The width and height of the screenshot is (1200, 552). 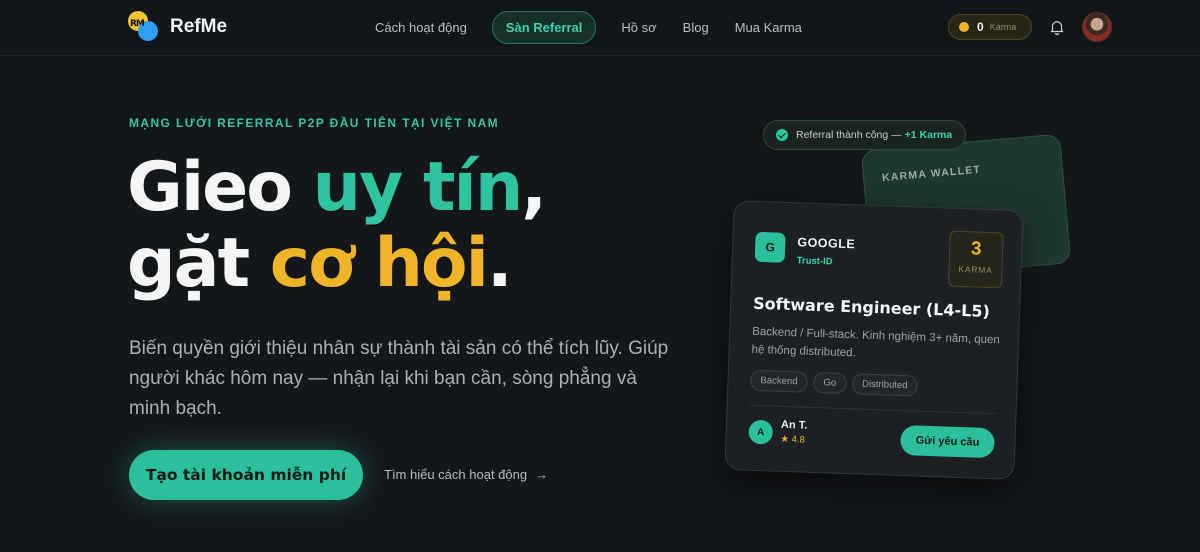 I want to click on toast-karma-reward: +1 Karma, so click(x=928, y=135).